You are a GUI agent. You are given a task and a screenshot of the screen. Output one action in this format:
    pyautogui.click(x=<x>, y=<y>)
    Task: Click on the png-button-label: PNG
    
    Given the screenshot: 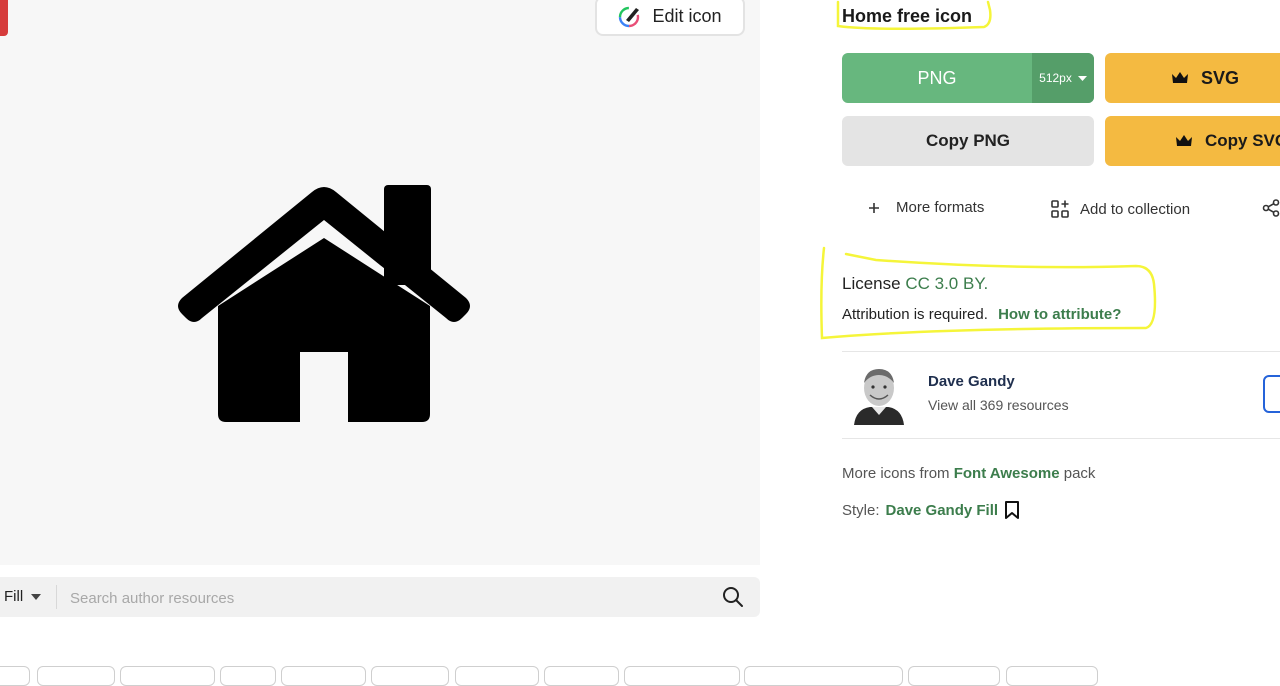 What is the action you would take?
    pyautogui.click(x=937, y=77)
    